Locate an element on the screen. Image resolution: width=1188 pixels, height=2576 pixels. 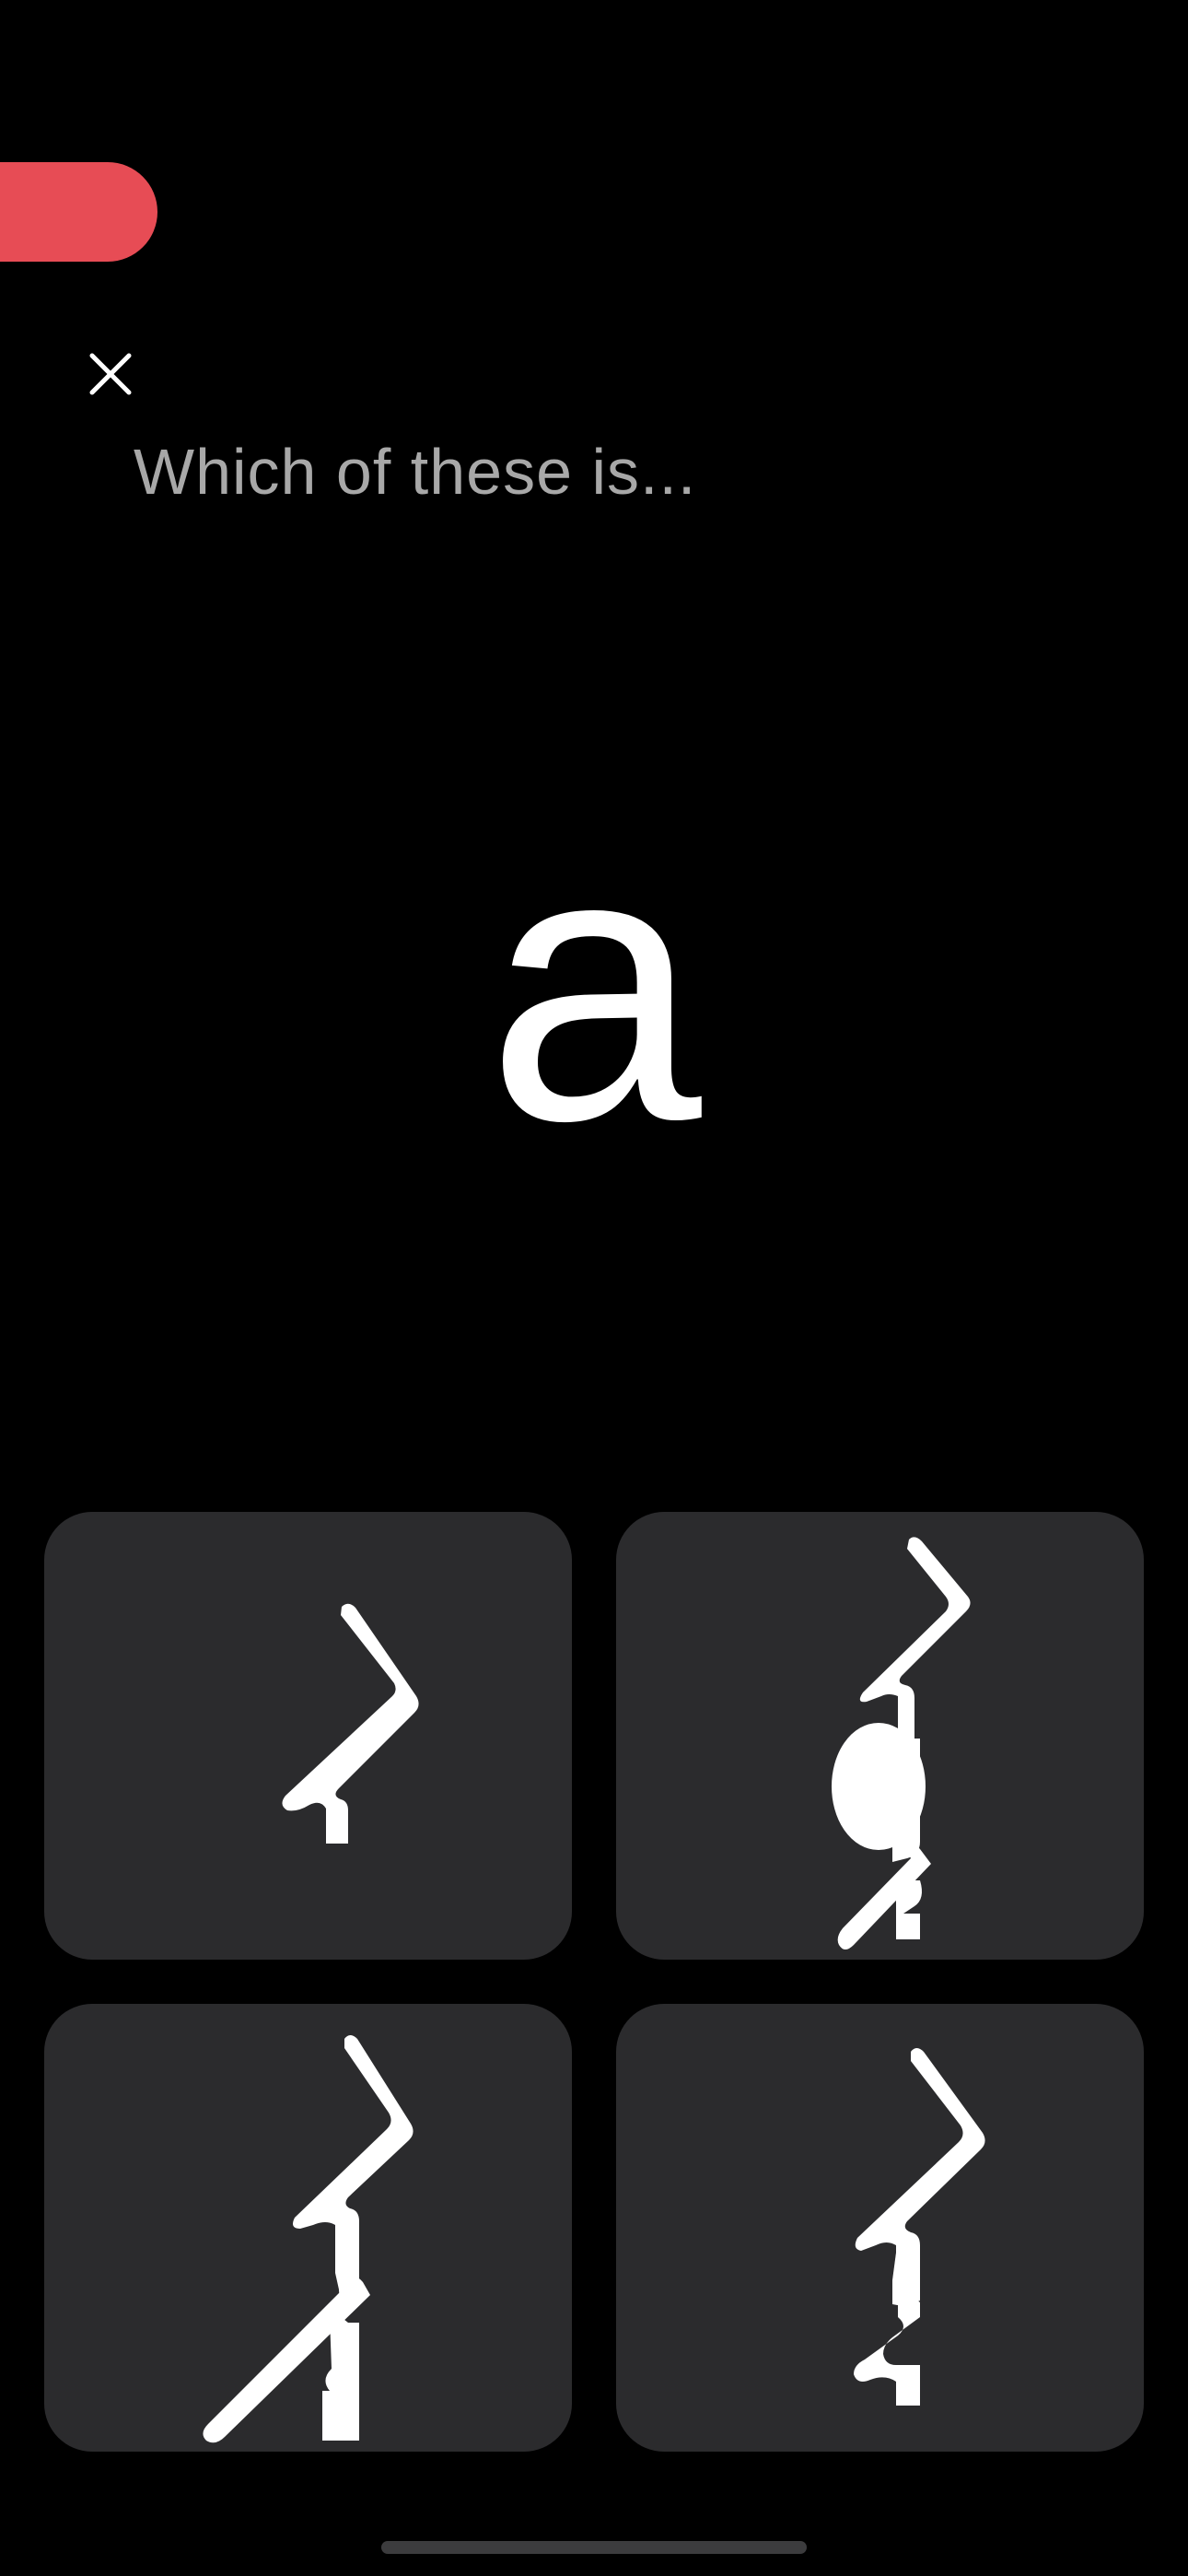
close-icon is located at coordinates (111, 374).